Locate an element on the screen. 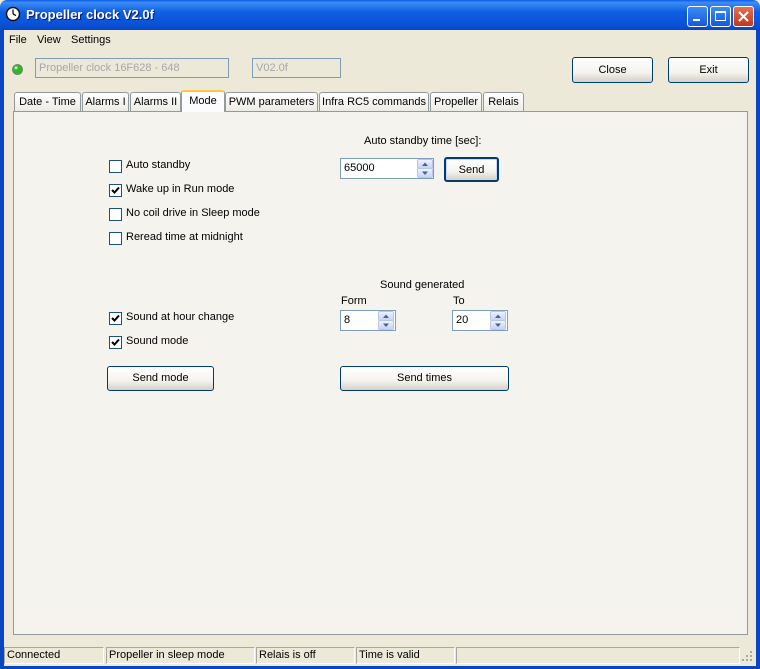  tab-pwm-parameters: PWM parameters is located at coordinates (271, 101).